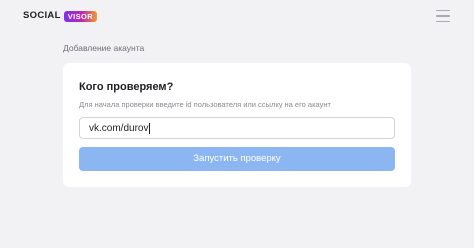 This screenshot has height=248, width=474. What do you see at coordinates (126, 87) in the screenshot?
I see `card-title: Кого проверяем?` at bounding box center [126, 87].